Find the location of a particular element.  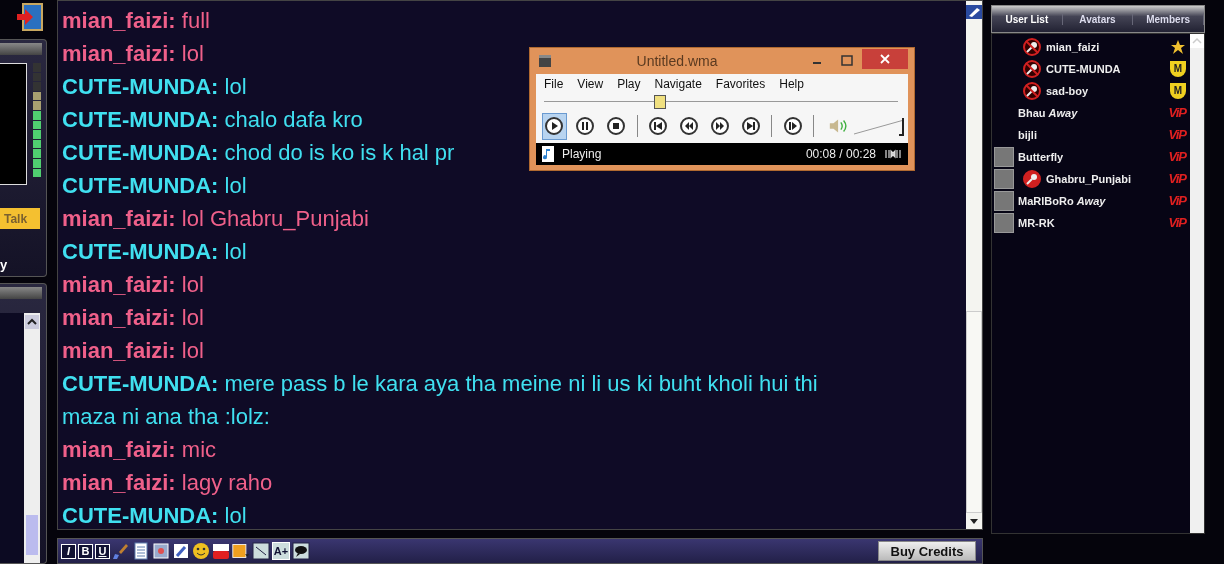

picture-icon is located at coordinates (161, 551).